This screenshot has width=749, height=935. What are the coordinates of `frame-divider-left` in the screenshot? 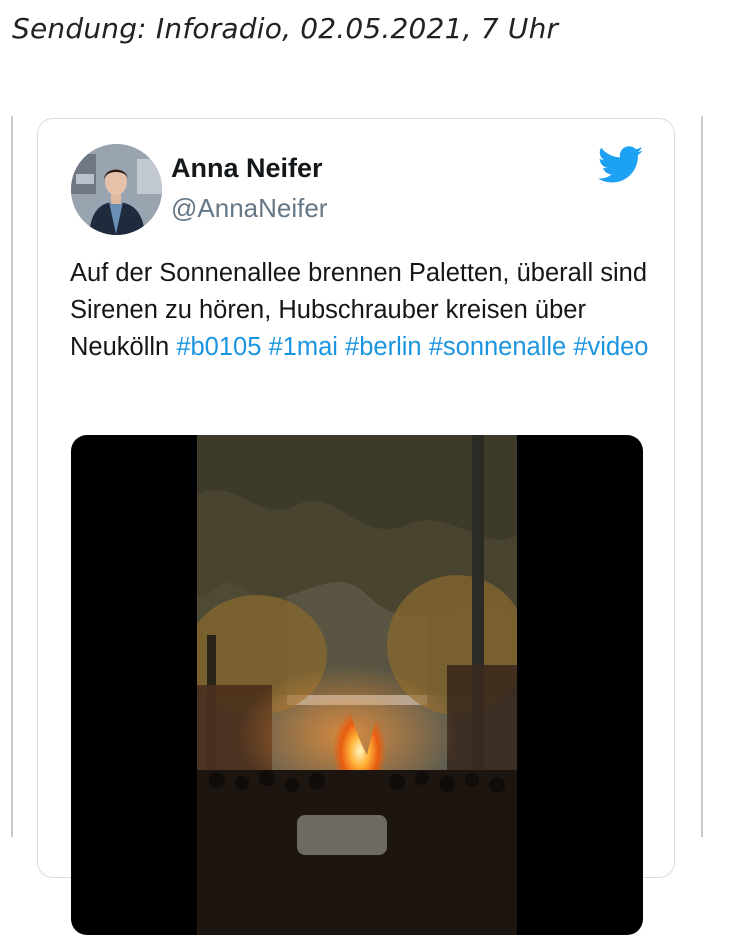 It's located at (12, 476).